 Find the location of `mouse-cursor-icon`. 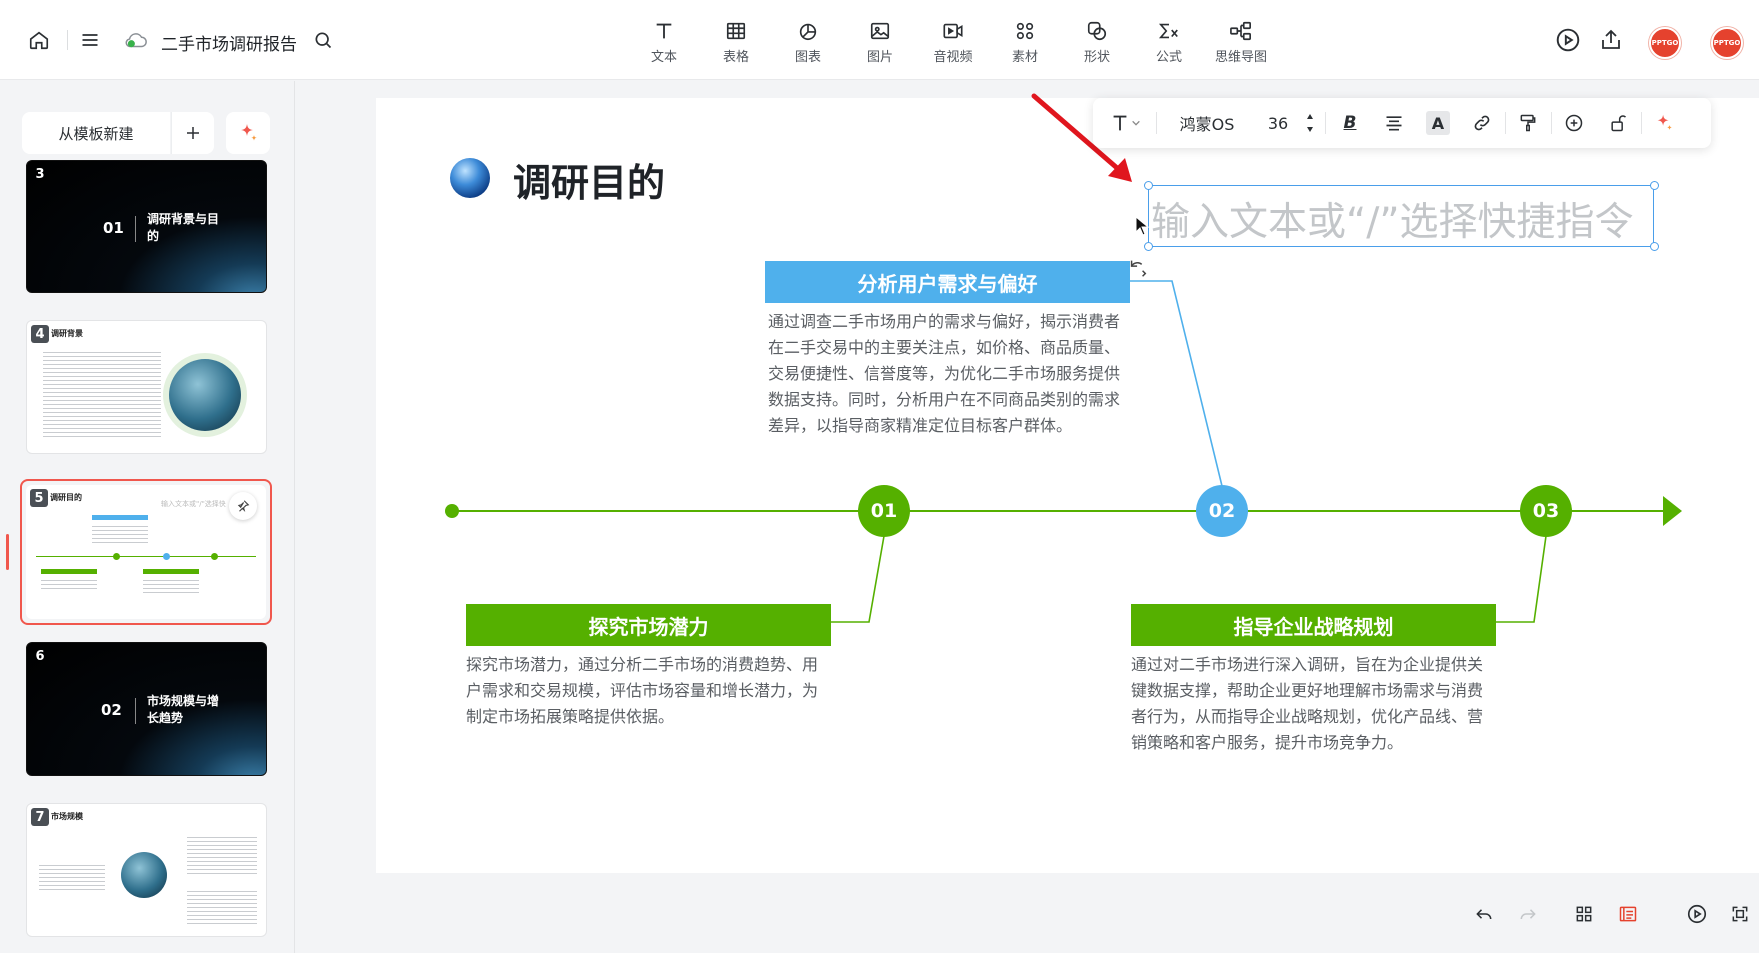

mouse-cursor-icon is located at coordinates (1142, 226).